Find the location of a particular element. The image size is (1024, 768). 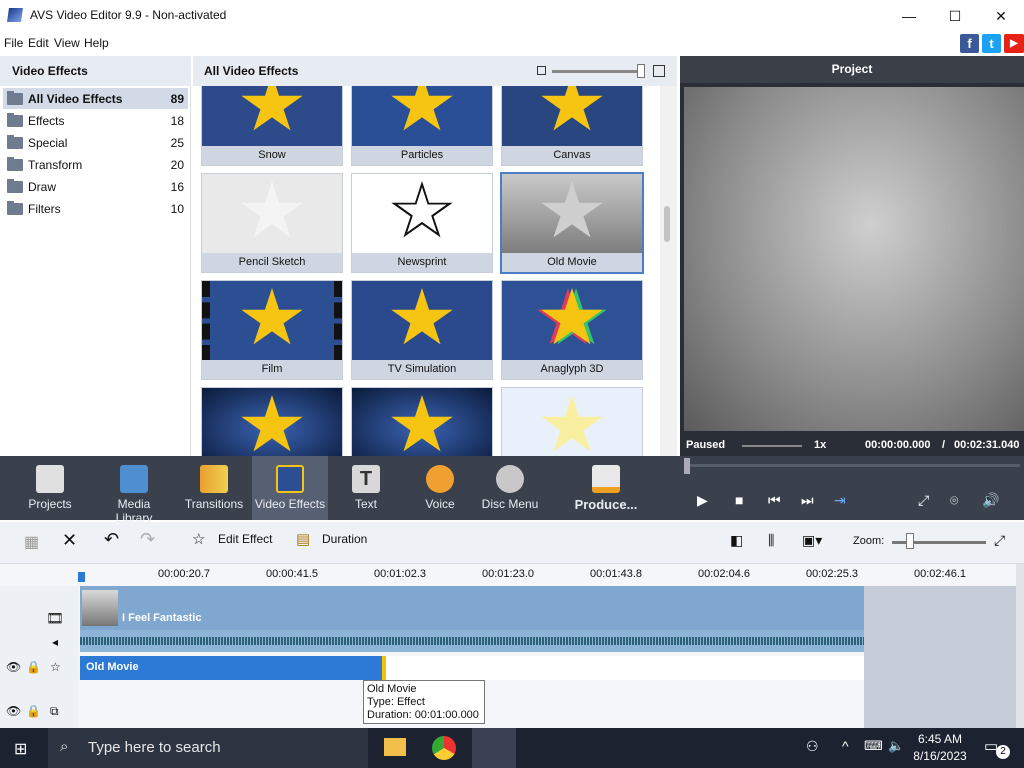

windows-start-icon: ⊞ is located at coordinates (23, 748).